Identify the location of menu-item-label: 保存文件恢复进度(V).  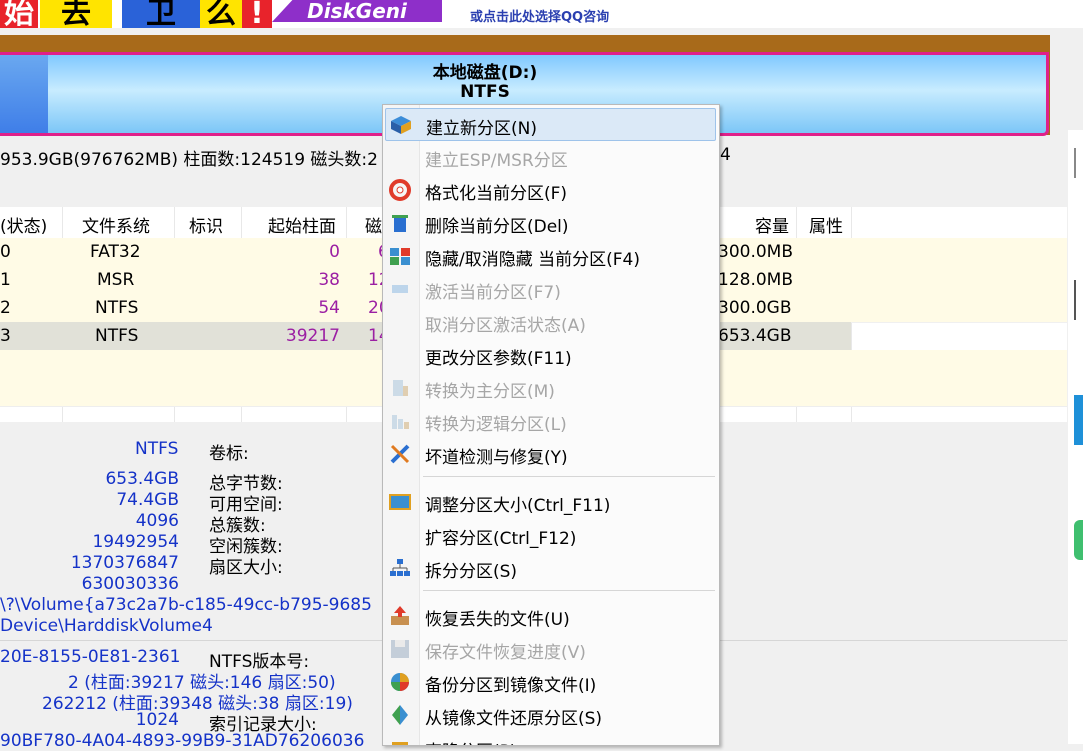
(505, 653).